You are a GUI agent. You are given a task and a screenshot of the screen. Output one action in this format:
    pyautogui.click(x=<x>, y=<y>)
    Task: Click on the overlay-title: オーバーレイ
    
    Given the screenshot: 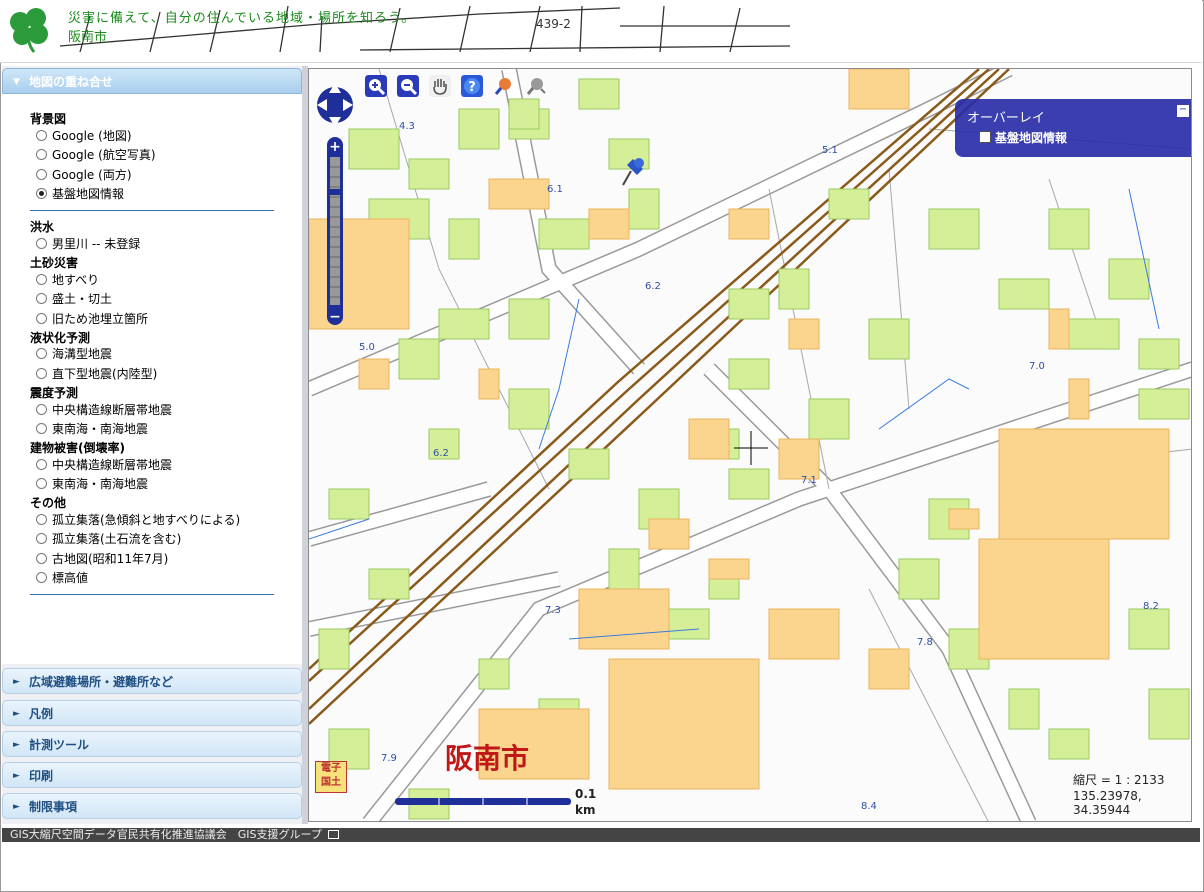 What is the action you would take?
    pyautogui.click(x=1006, y=118)
    